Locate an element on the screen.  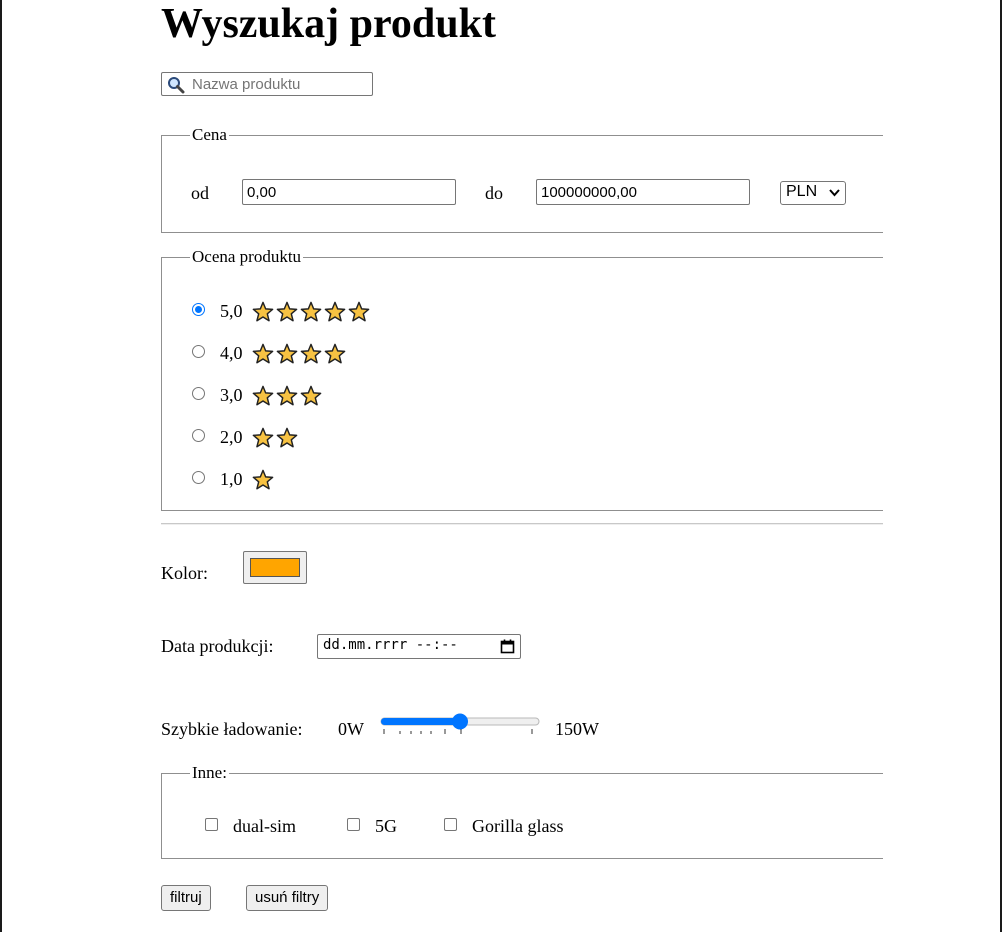
rating-legend: Ocena produktu is located at coordinates (247, 256).